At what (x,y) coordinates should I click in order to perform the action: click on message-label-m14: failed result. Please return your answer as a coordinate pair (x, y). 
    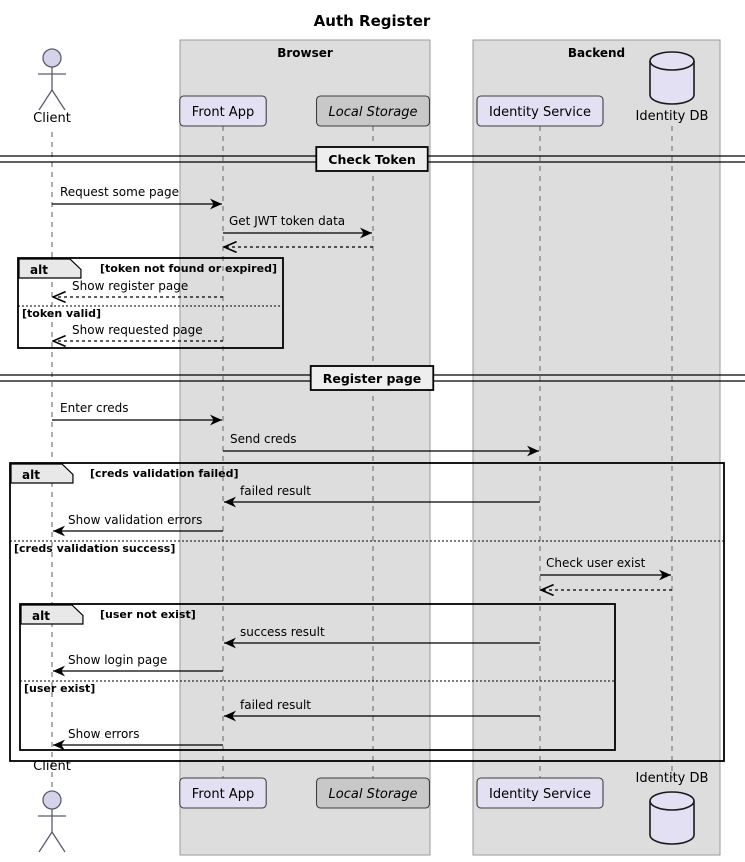
    Looking at the image, I should click on (275, 705).